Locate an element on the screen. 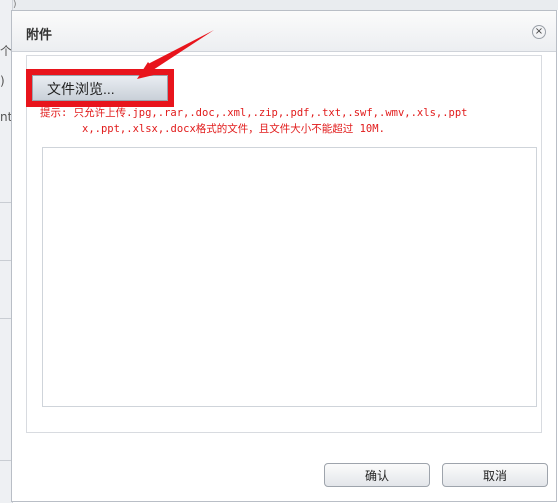 Image resolution: width=558 pixels, height=503 pixels. background-fragment: ) is located at coordinates (2, 81).